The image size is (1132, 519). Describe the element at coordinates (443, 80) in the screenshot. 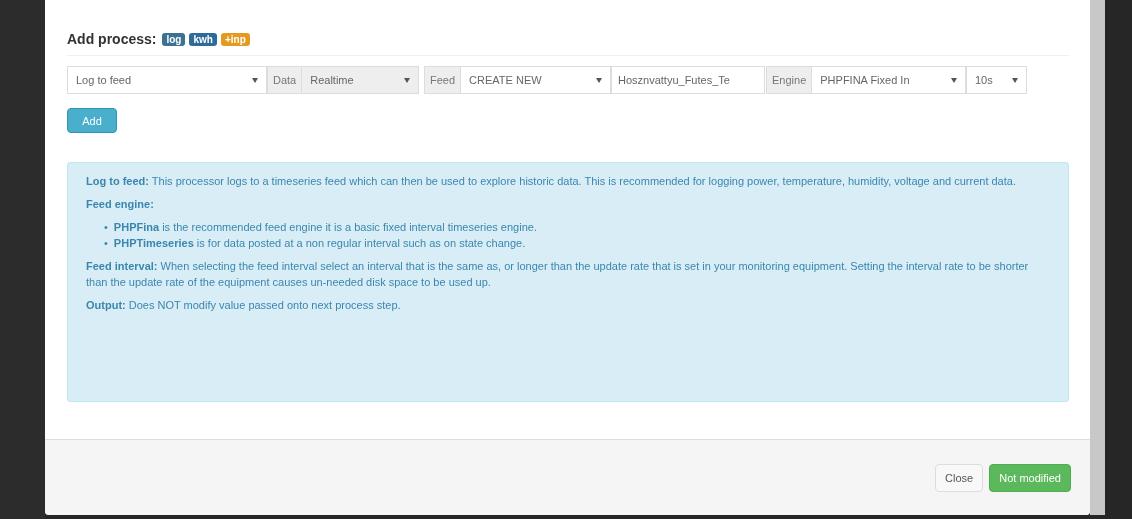

I see `field-label: Feed` at that location.